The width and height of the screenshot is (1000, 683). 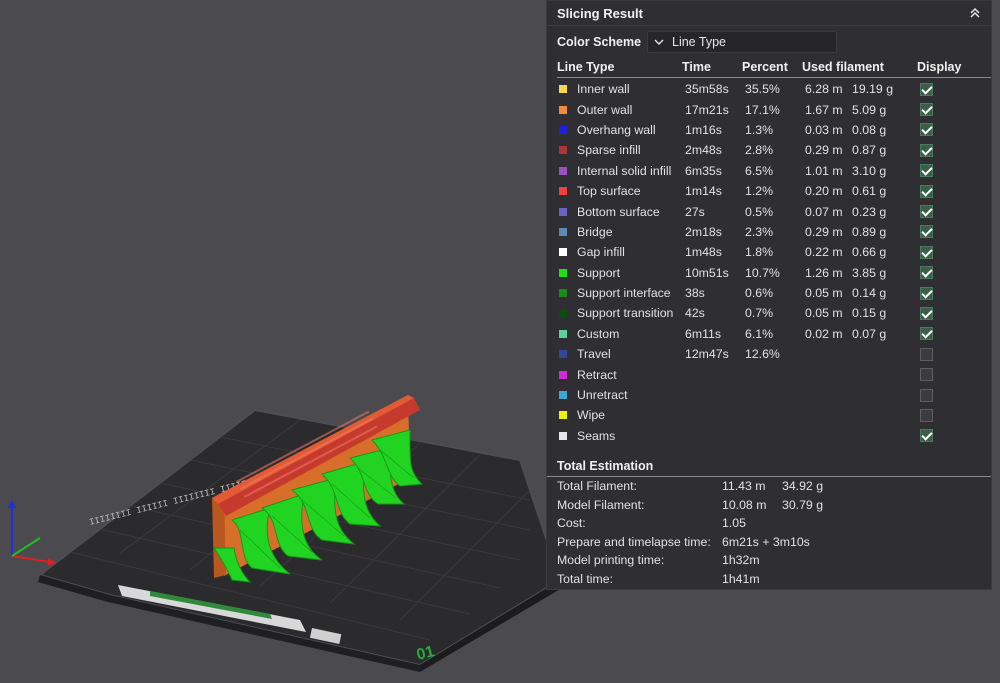 I want to click on line-type-row: Overhang wall 1m16s 1.3% 0.03 m 0.08 g, so click(x=769, y=130).